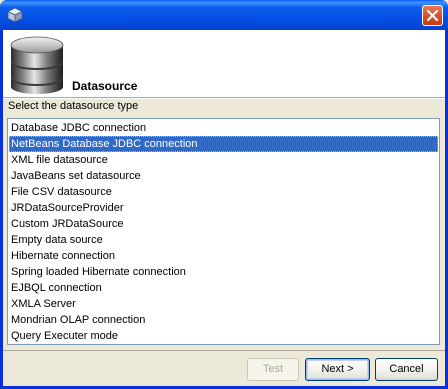  Describe the element at coordinates (15, 15) in the screenshot. I see `cube-icon` at that location.